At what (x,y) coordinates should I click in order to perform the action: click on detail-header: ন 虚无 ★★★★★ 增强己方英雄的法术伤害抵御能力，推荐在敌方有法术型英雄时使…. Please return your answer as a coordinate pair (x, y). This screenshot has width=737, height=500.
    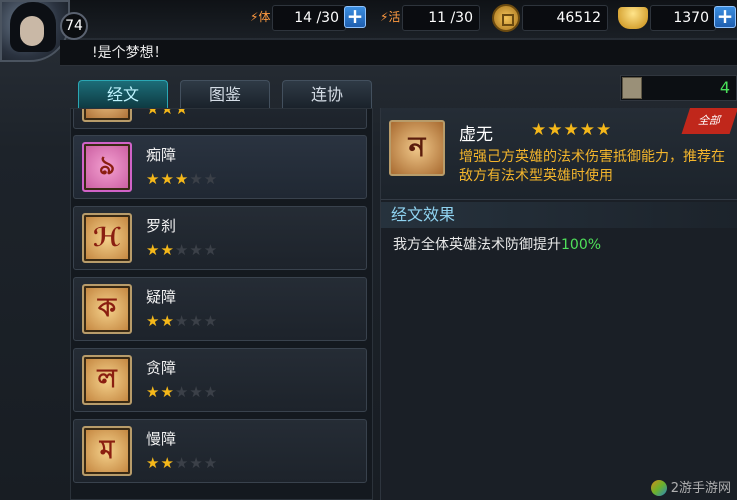
    Looking at the image, I should click on (559, 154).